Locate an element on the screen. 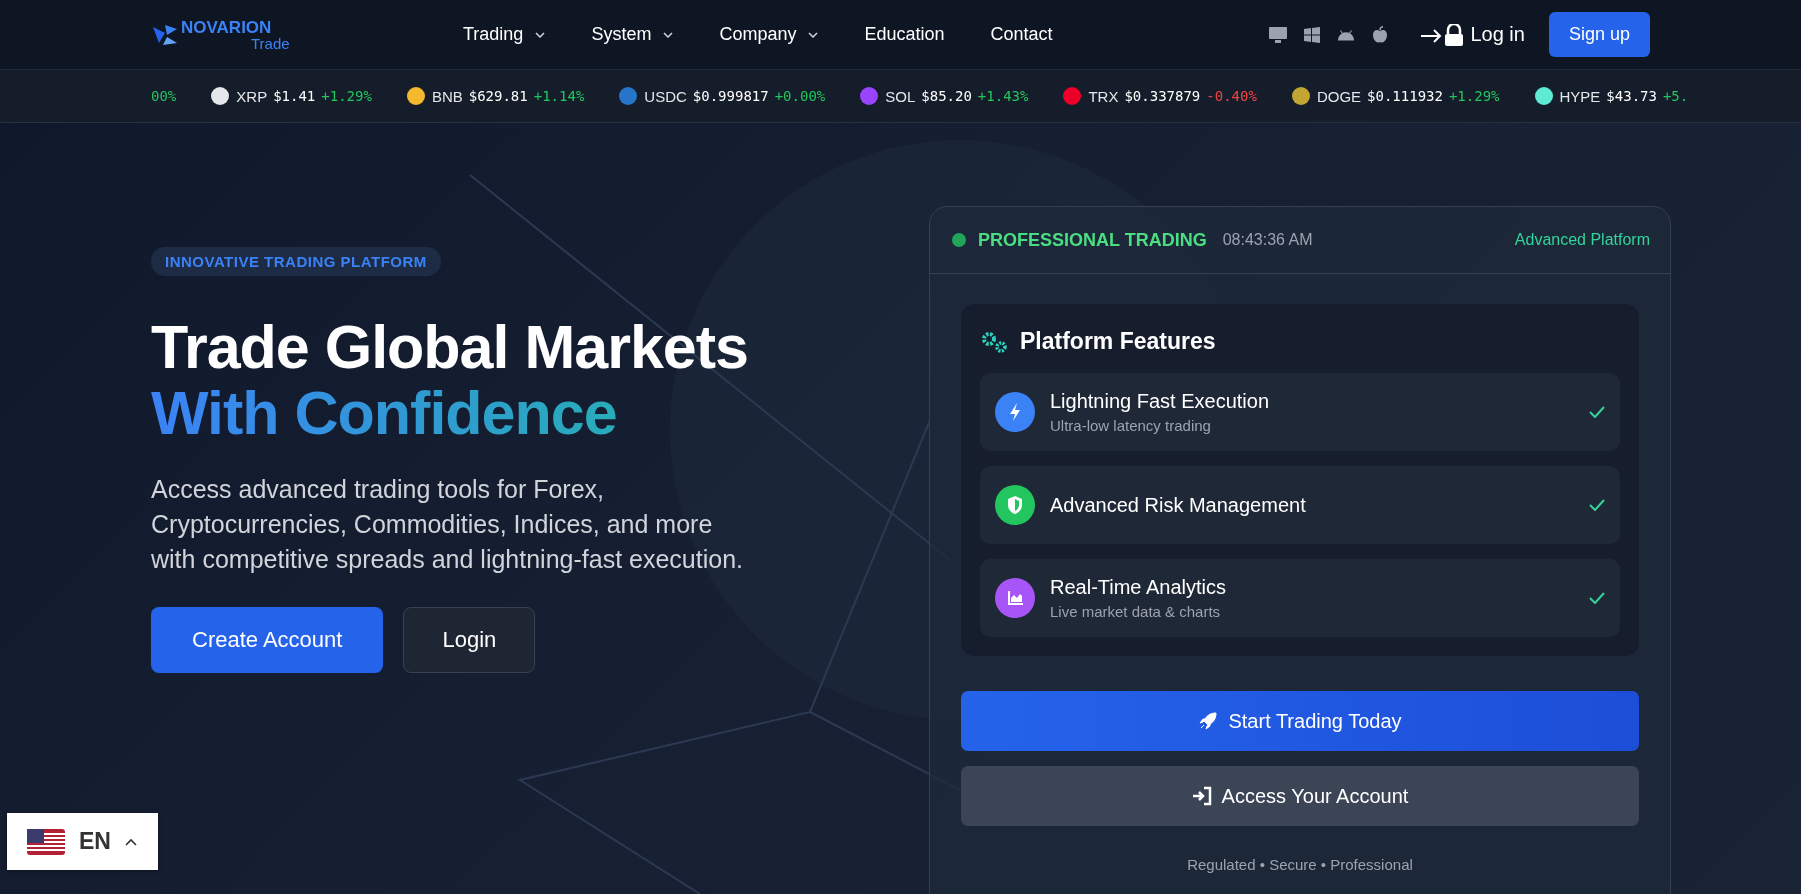  ticker-symbol: BNB is located at coordinates (447, 96).